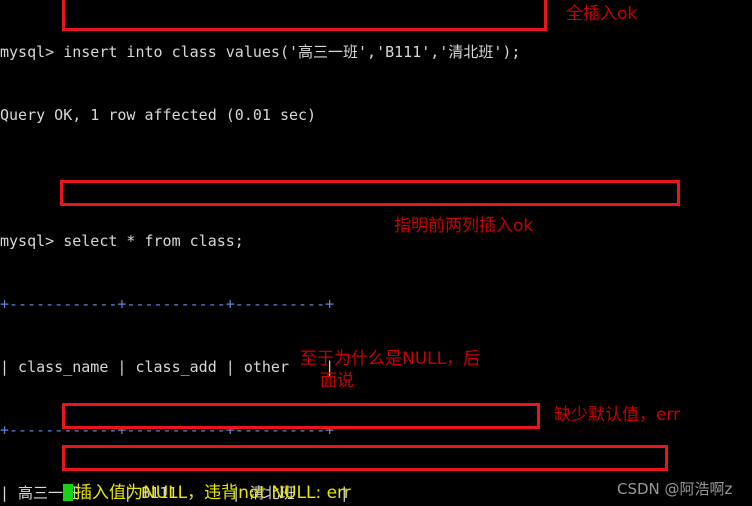 The height and width of the screenshot is (506, 752). What do you see at coordinates (617, 415) in the screenshot?
I see `annotation-missing-default: 缺少默认值，err` at bounding box center [617, 415].